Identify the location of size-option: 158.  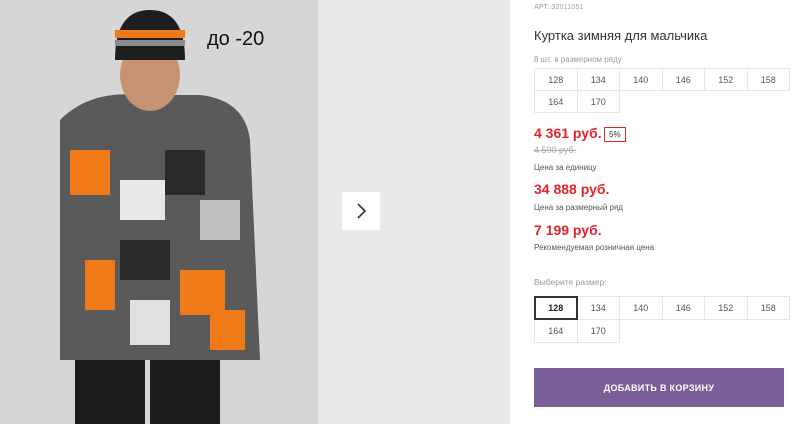
(768, 308).